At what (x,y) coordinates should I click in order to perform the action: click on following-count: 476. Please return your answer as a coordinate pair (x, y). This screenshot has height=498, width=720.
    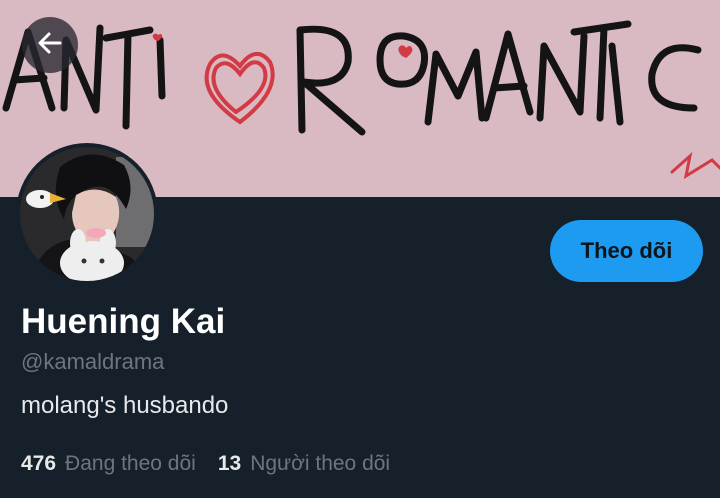
    Looking at the image, I should click on (39, 463).